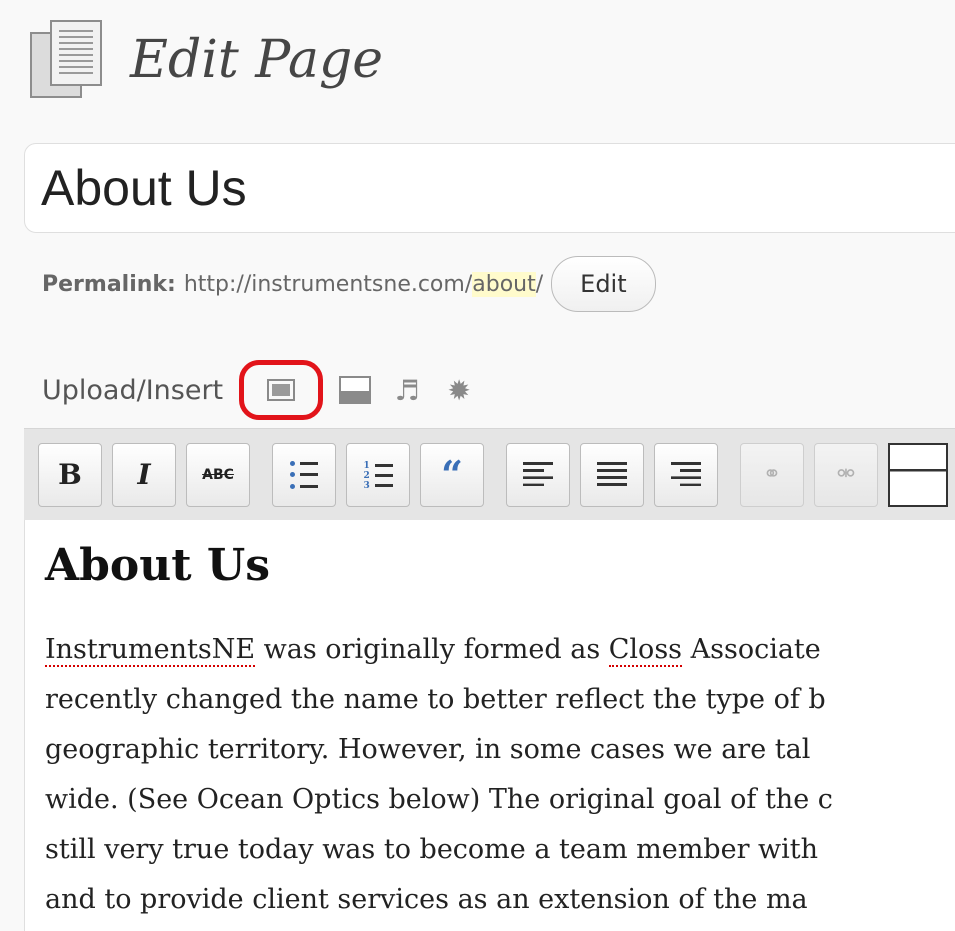  What do you see at coordinates (751, 649) in the screenshot?
I see `content-text: Associate` at bounding box center [751, 649].